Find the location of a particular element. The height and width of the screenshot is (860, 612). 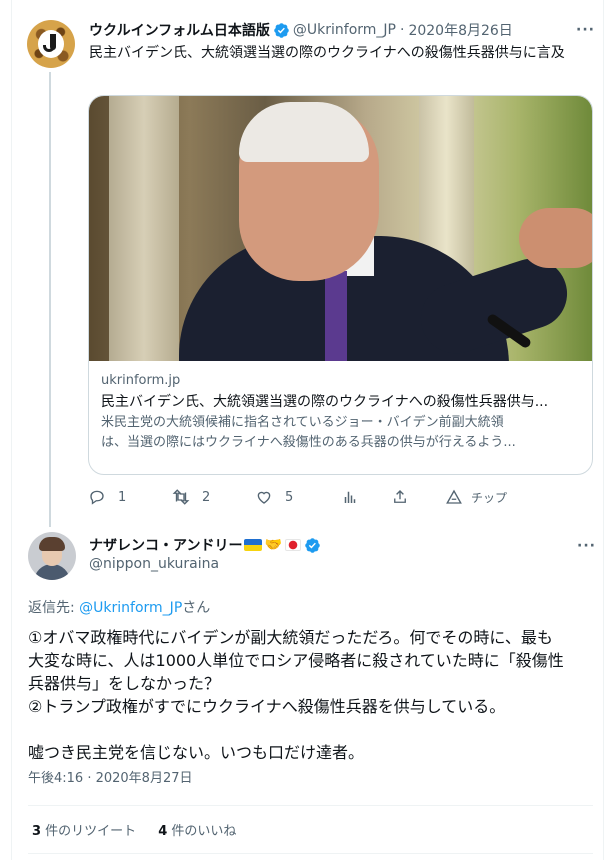

reply-prefix: 返信先: is located at coordinates (54, 608).